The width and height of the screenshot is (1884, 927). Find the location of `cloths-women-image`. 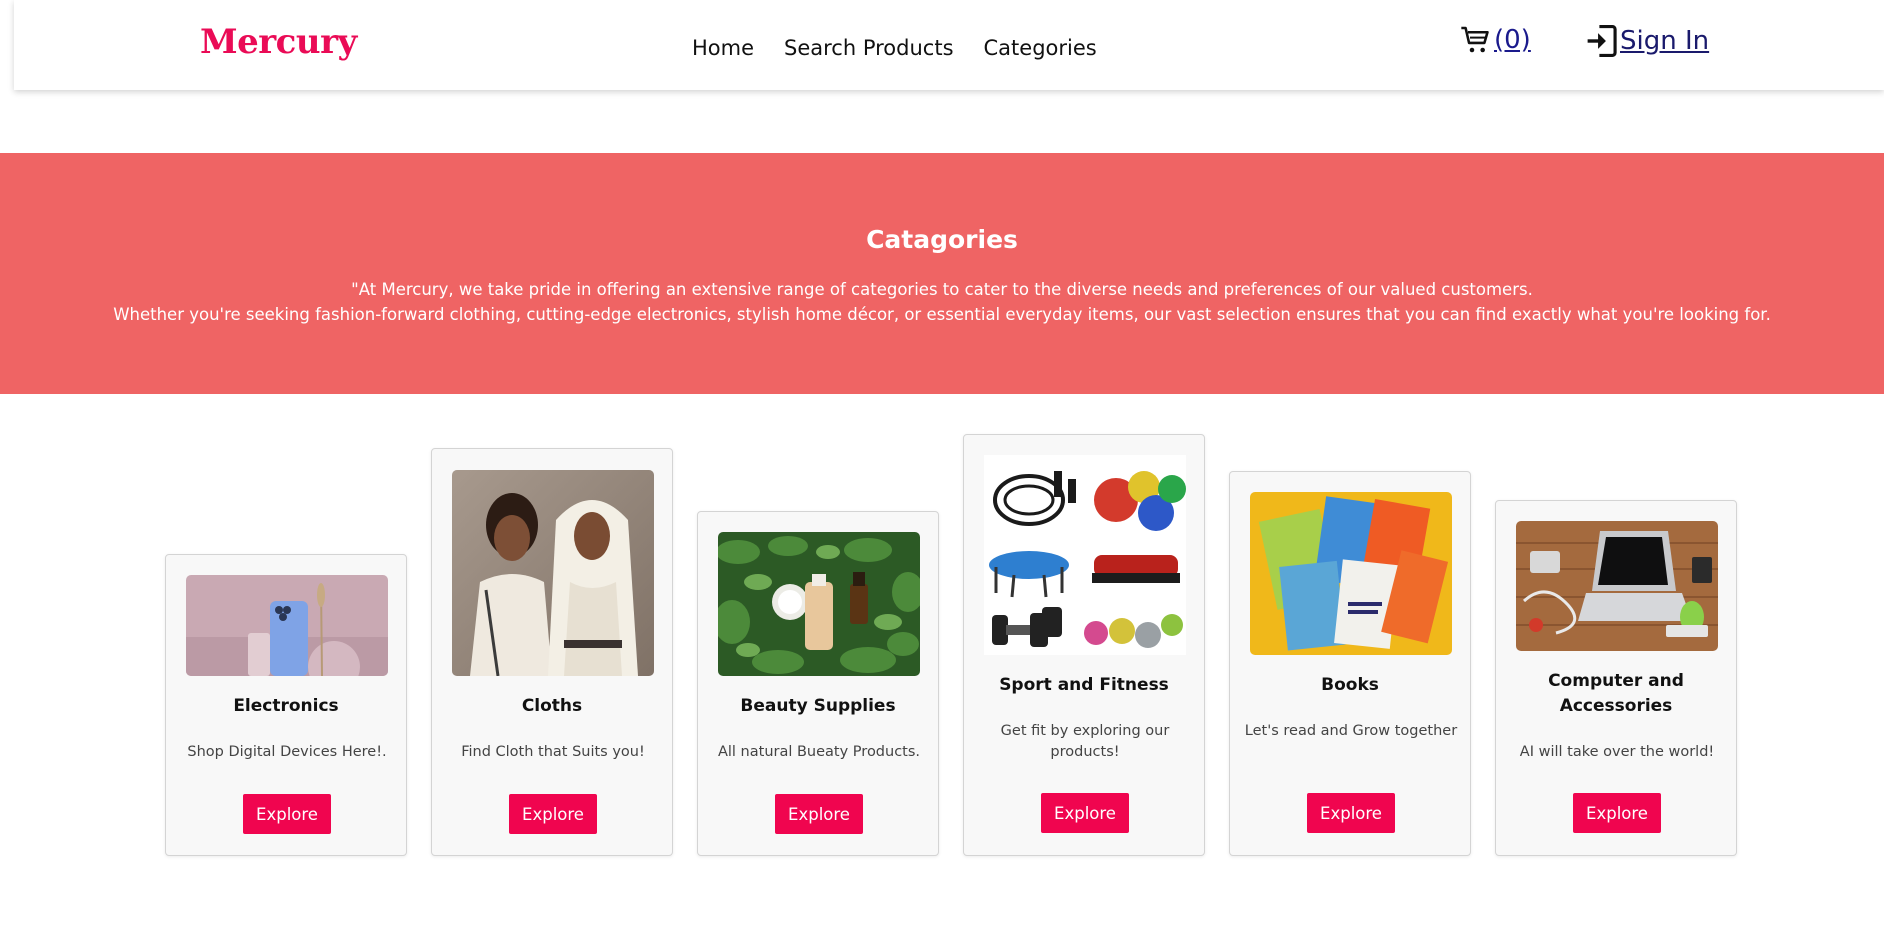

cloths-women-image is located at coordinates (553, 573).